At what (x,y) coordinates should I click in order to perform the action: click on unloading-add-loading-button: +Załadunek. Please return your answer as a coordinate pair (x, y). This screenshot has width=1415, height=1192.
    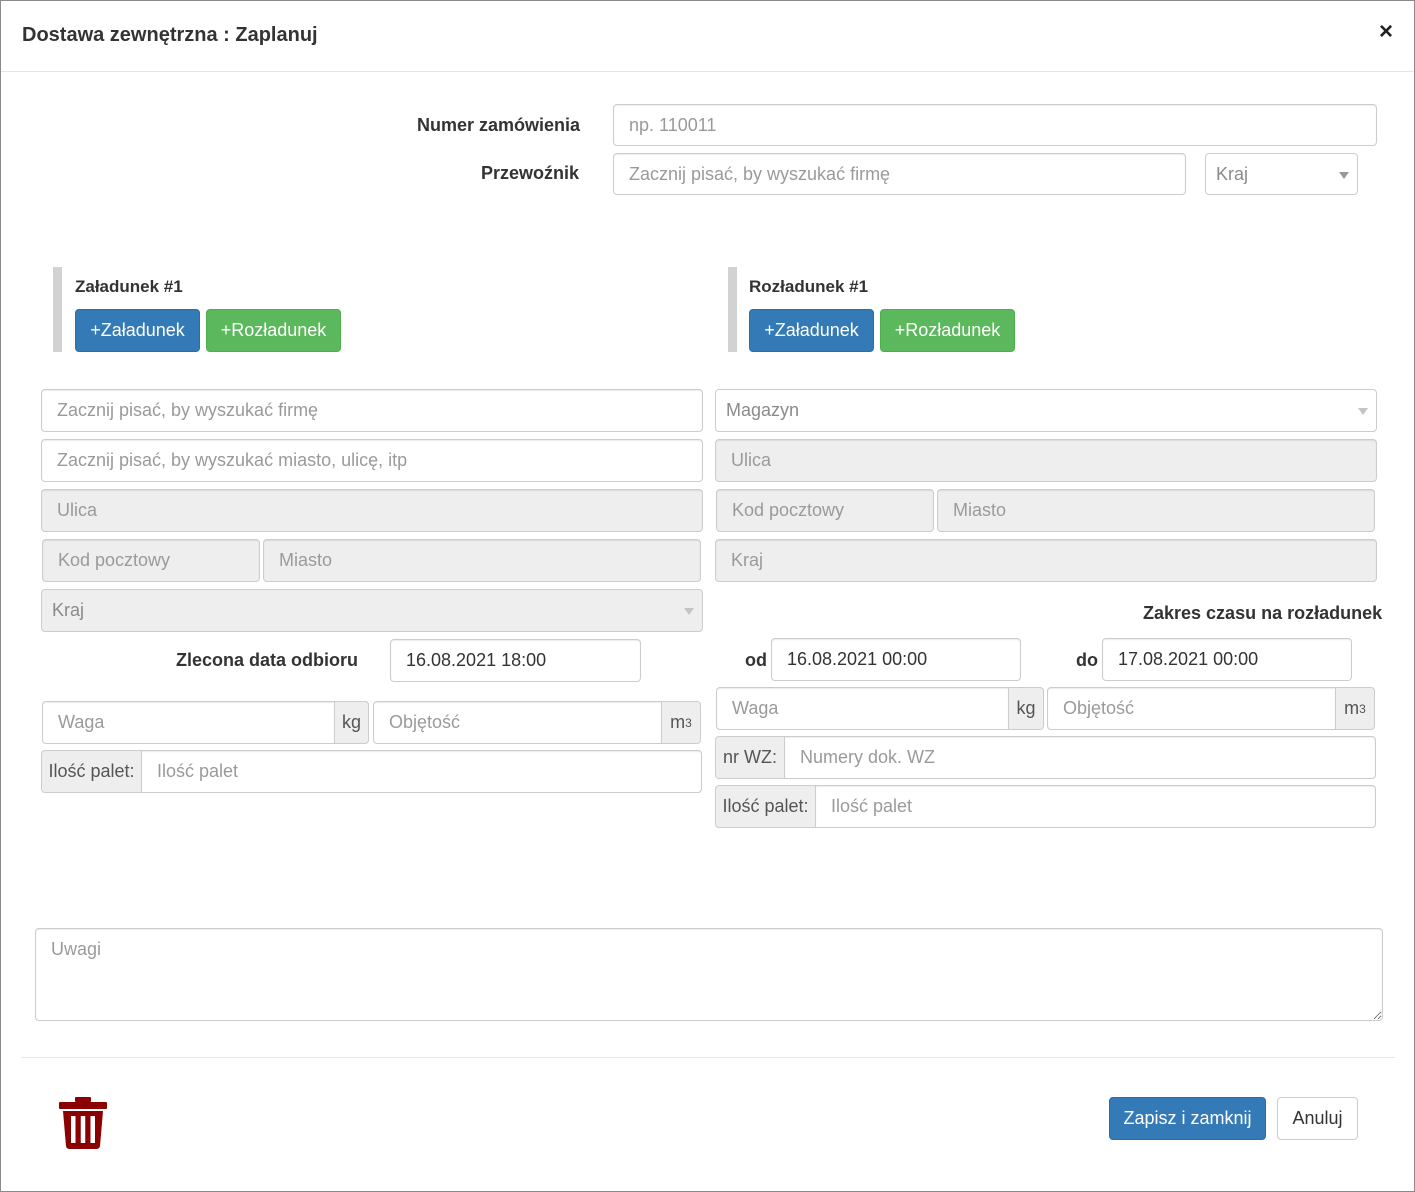
    Looking at the image, I should click on (811, 330).